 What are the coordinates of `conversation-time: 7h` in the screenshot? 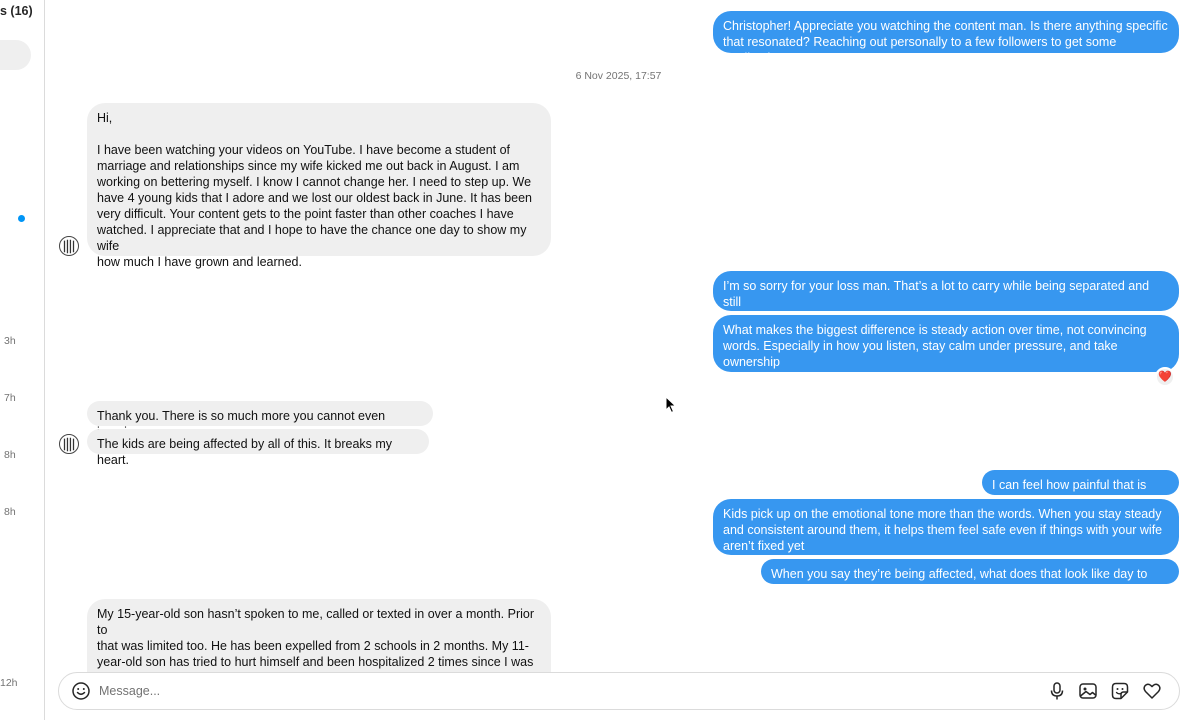 It's located at (10, 398).